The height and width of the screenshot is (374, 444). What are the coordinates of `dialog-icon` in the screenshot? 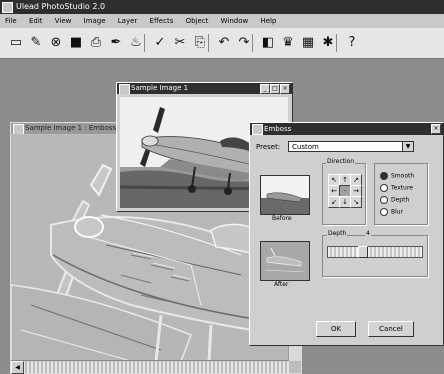 It's located at (257, 129).